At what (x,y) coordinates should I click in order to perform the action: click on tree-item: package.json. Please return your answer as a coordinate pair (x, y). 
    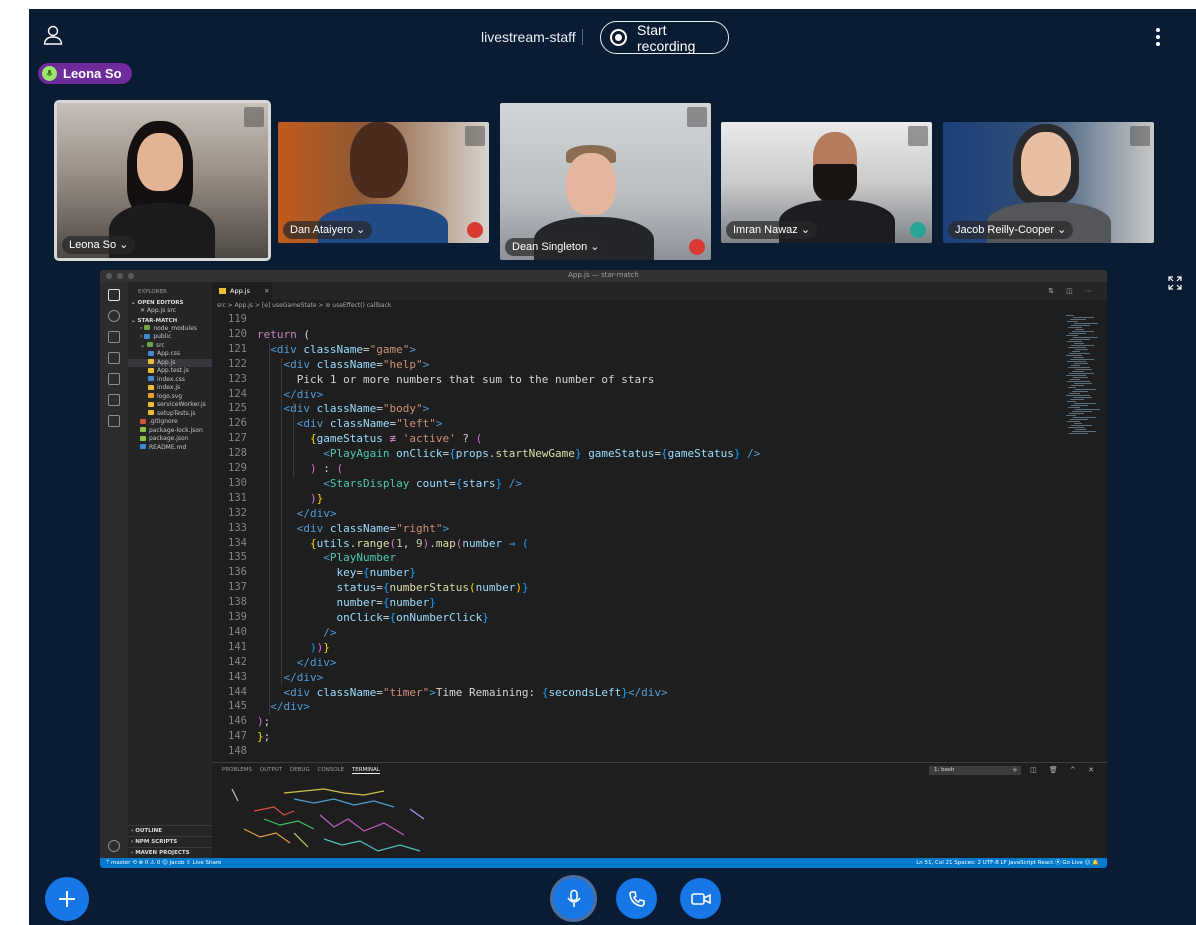
    Looking at the image, I should click on (170, 439).